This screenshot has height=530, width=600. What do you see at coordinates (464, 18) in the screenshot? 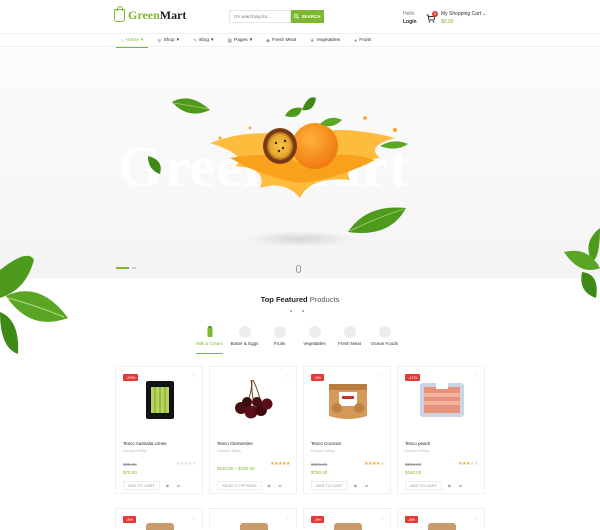
I see `cart-summary: My Shopping Cart ⌄ $0.00` at bounding box center [464, 18].